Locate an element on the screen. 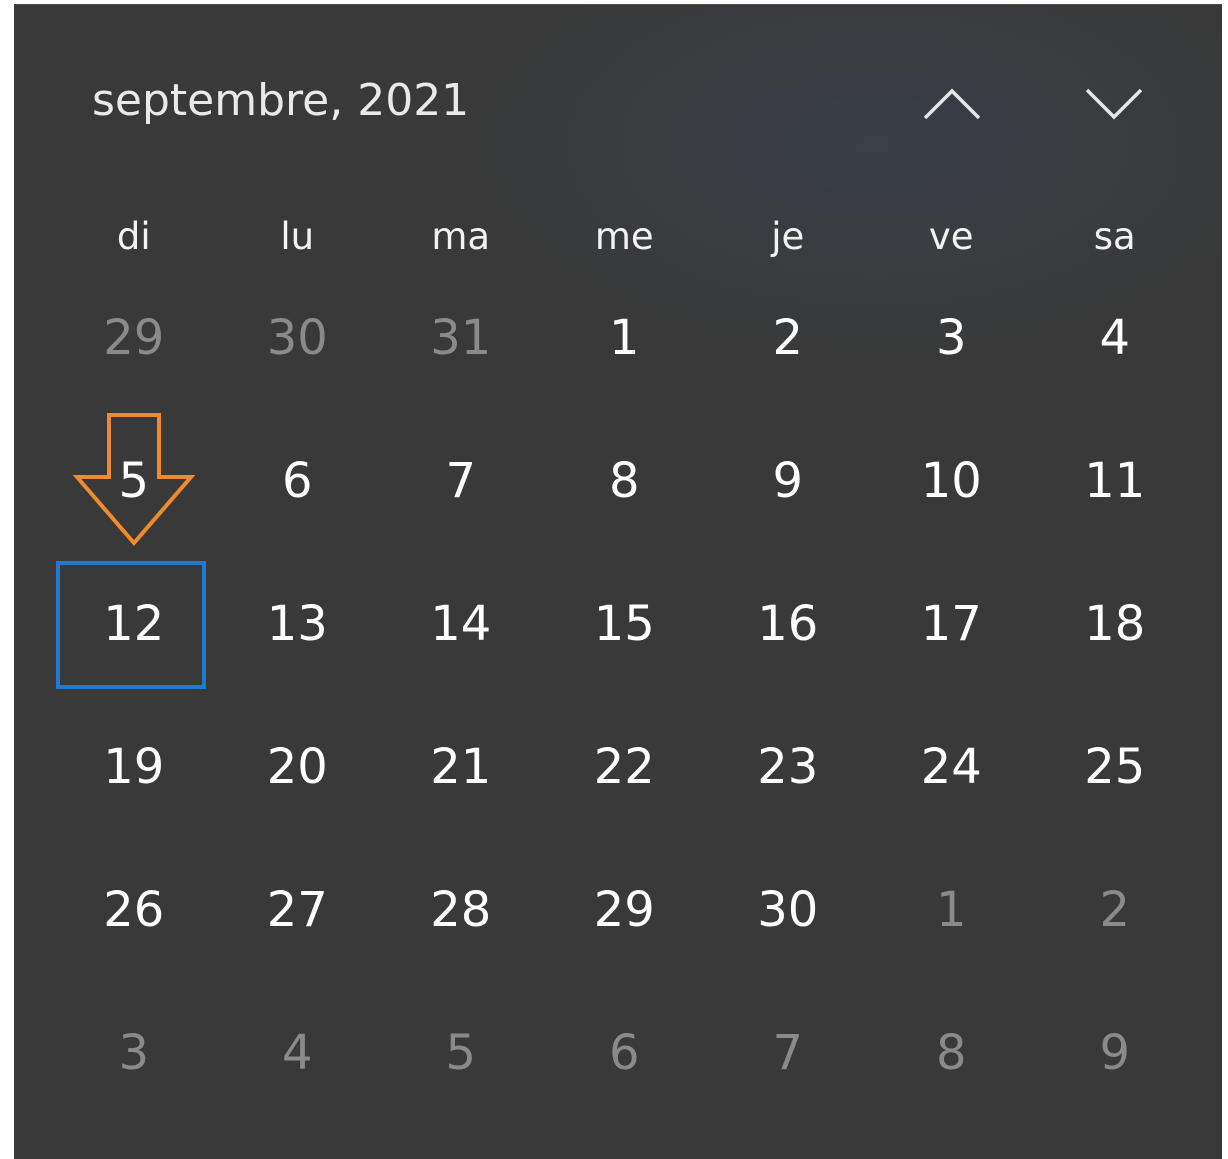  day-cell: 14 is located at coordinates (461, 624).